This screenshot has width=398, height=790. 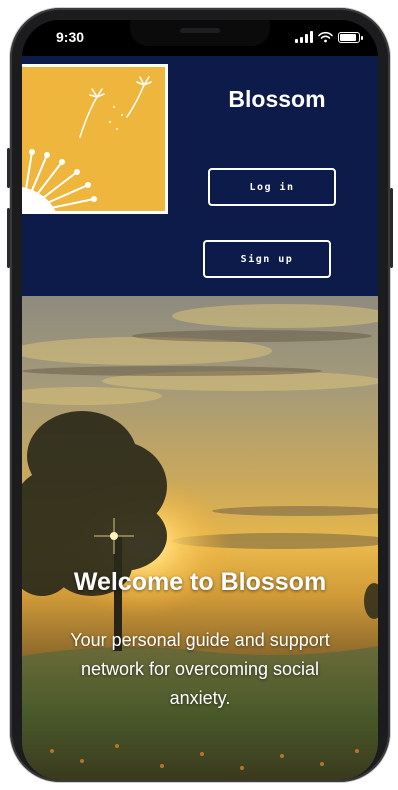 I want to click on app-title: Blossom, so click(x=277, y=99).